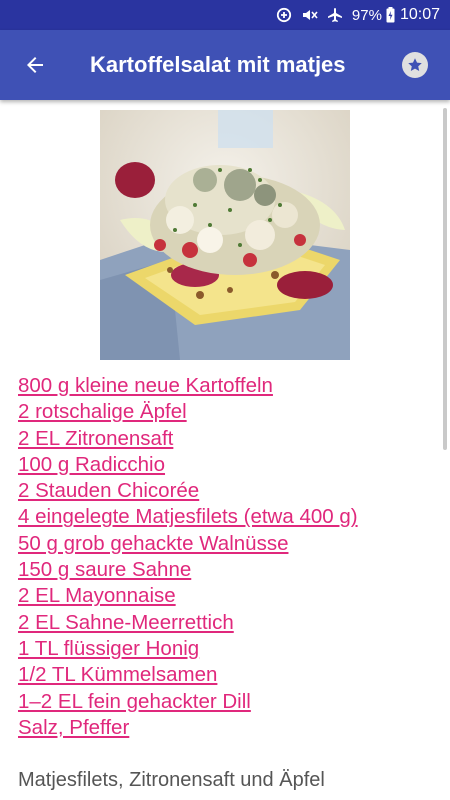  I want to click on ingredient-link: 1/2 TL Kümmelsamen, so click(228, 675).